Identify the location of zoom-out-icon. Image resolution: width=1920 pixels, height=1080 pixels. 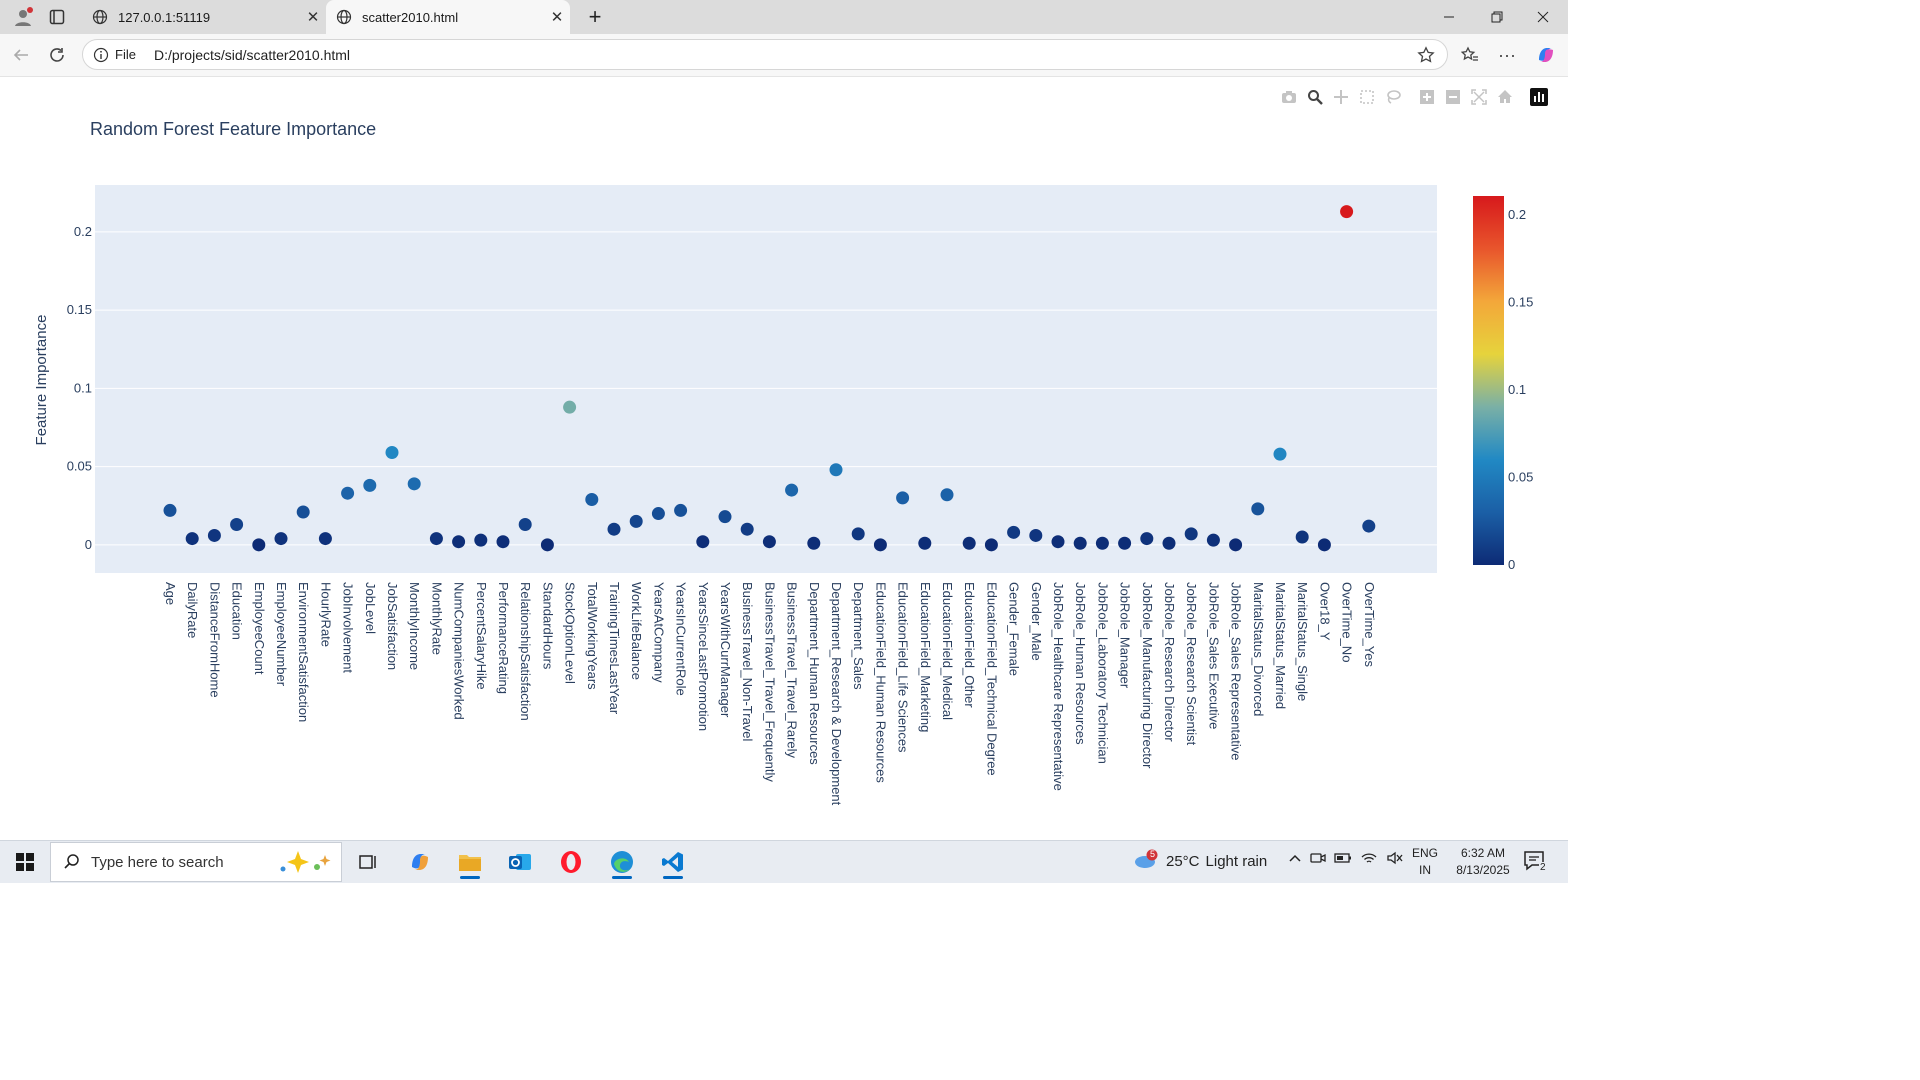
(1453, 97).